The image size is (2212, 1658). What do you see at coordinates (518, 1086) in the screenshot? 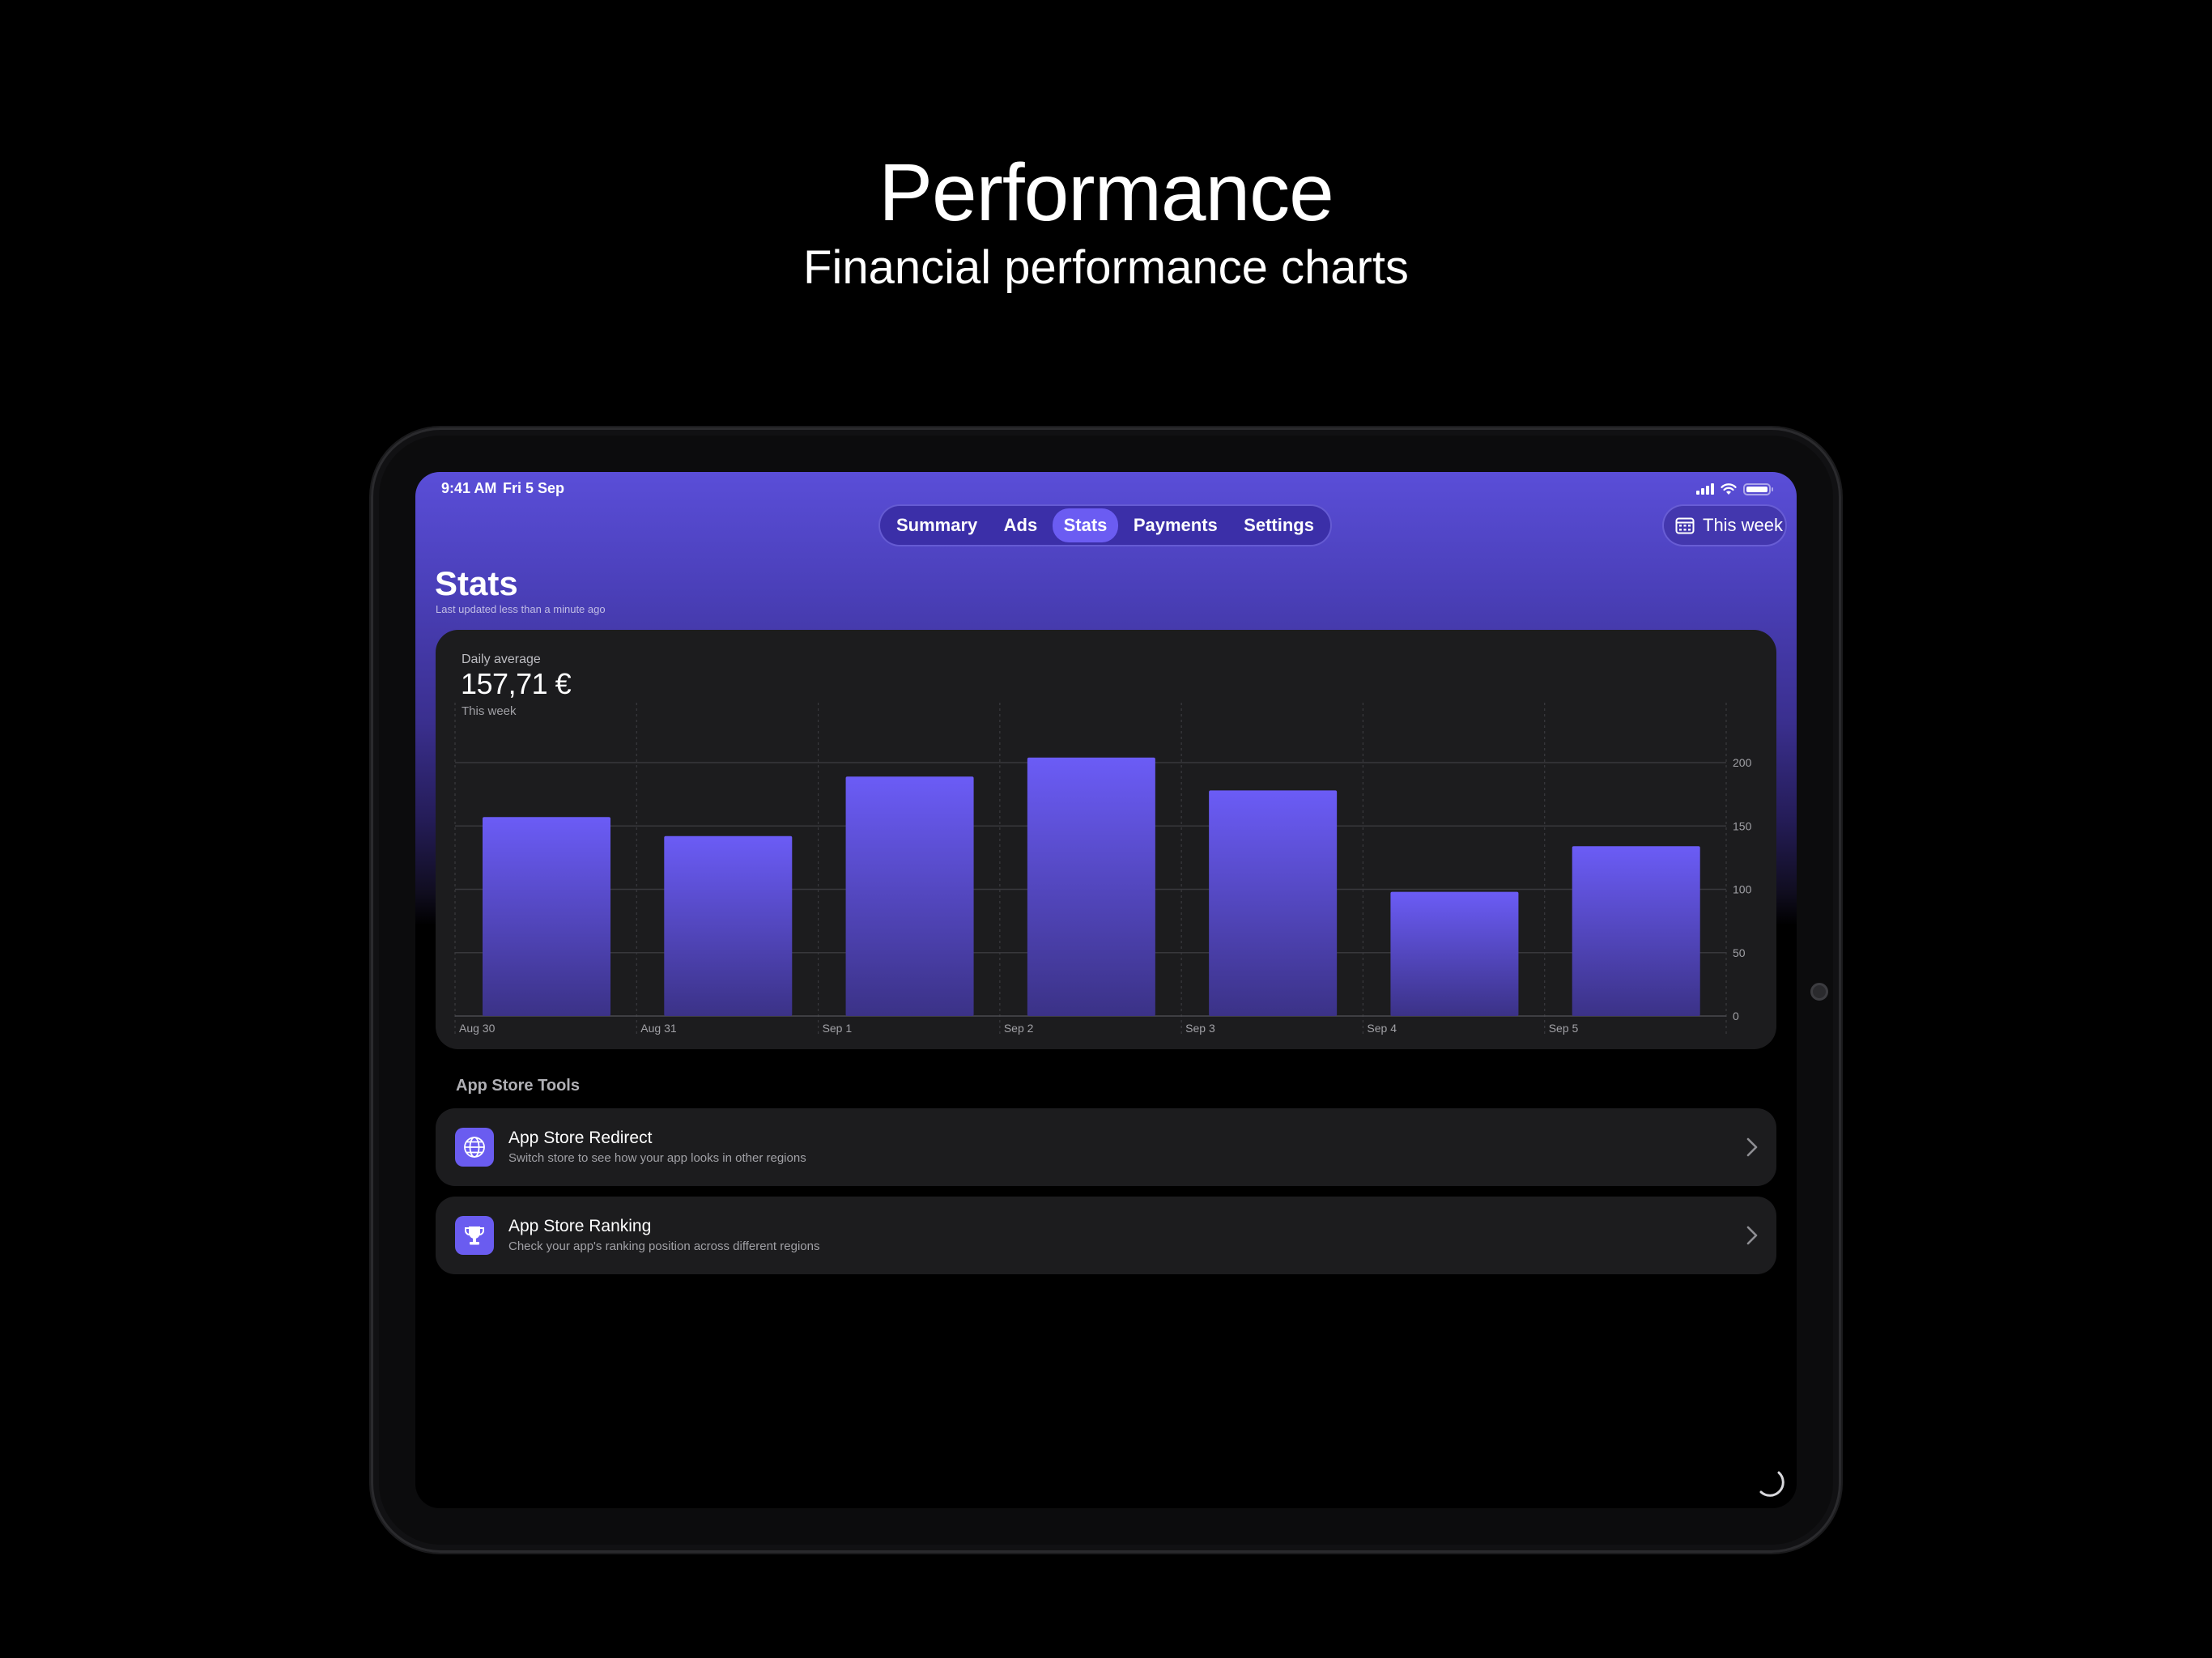
I see `tools-section-title: App Store Tools` at bounding box center [518, 1086].